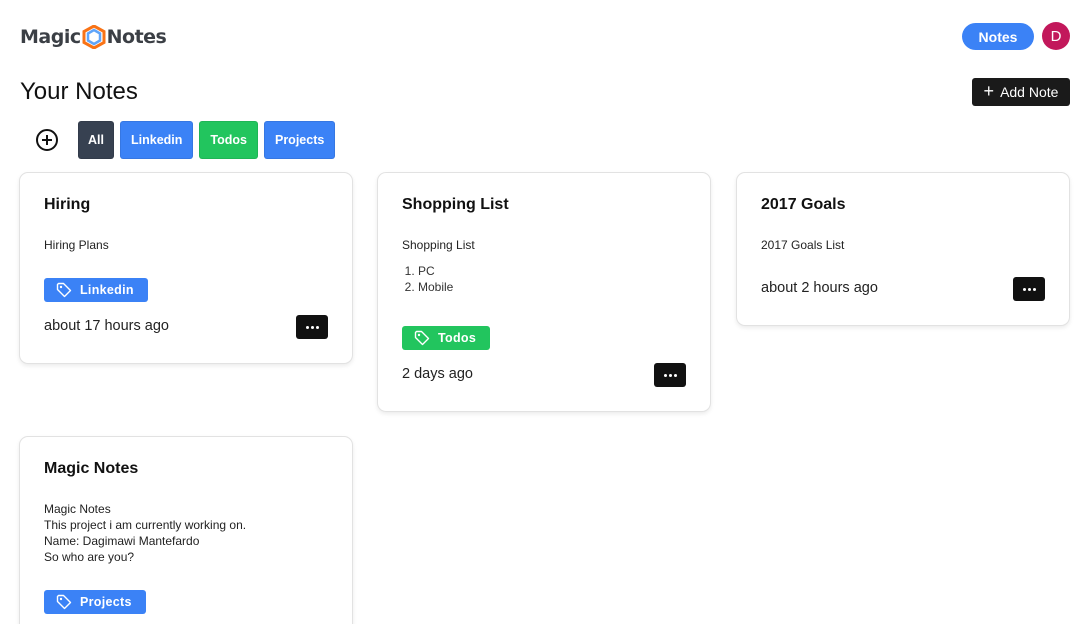 The width and height of the screenshot is (1089, 624). I want to click on note-content: Shopping List PC Mobile, so click(438, 266).